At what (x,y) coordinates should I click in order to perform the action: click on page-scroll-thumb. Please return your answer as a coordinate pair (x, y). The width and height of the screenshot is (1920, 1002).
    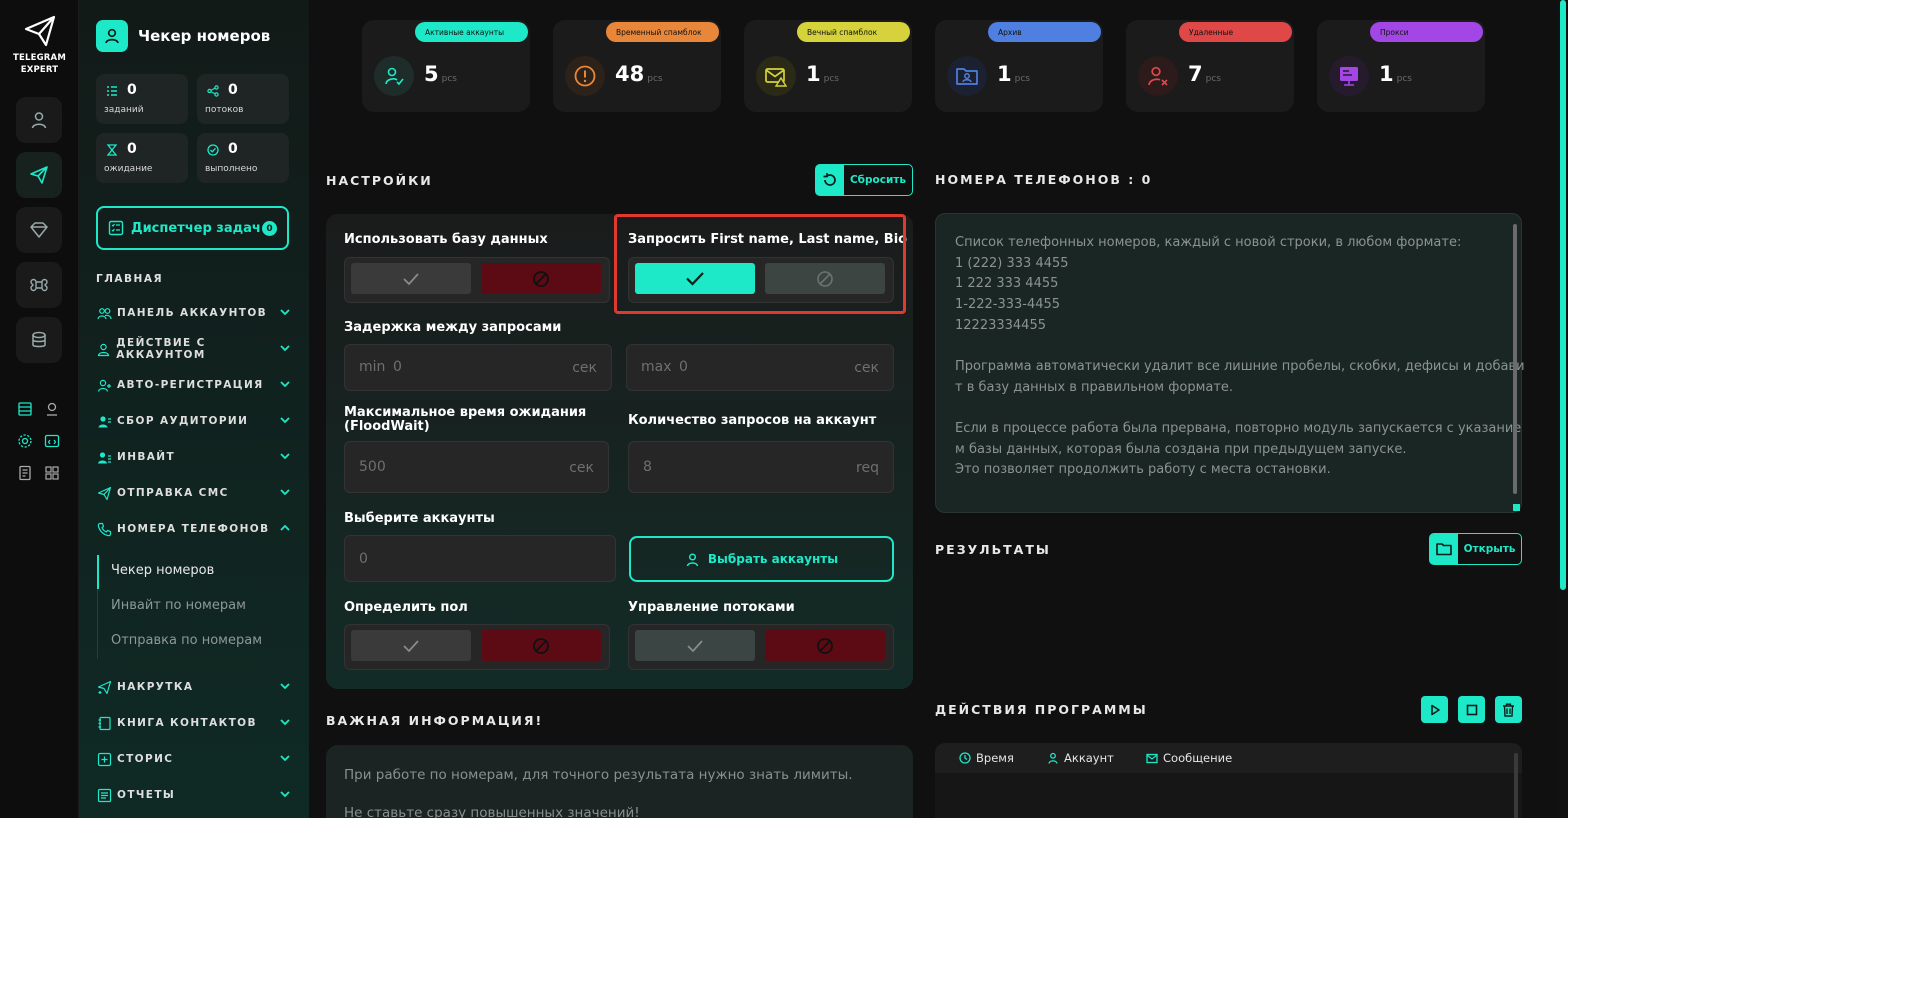
    Looking at the image, I should click on (1563, 295).